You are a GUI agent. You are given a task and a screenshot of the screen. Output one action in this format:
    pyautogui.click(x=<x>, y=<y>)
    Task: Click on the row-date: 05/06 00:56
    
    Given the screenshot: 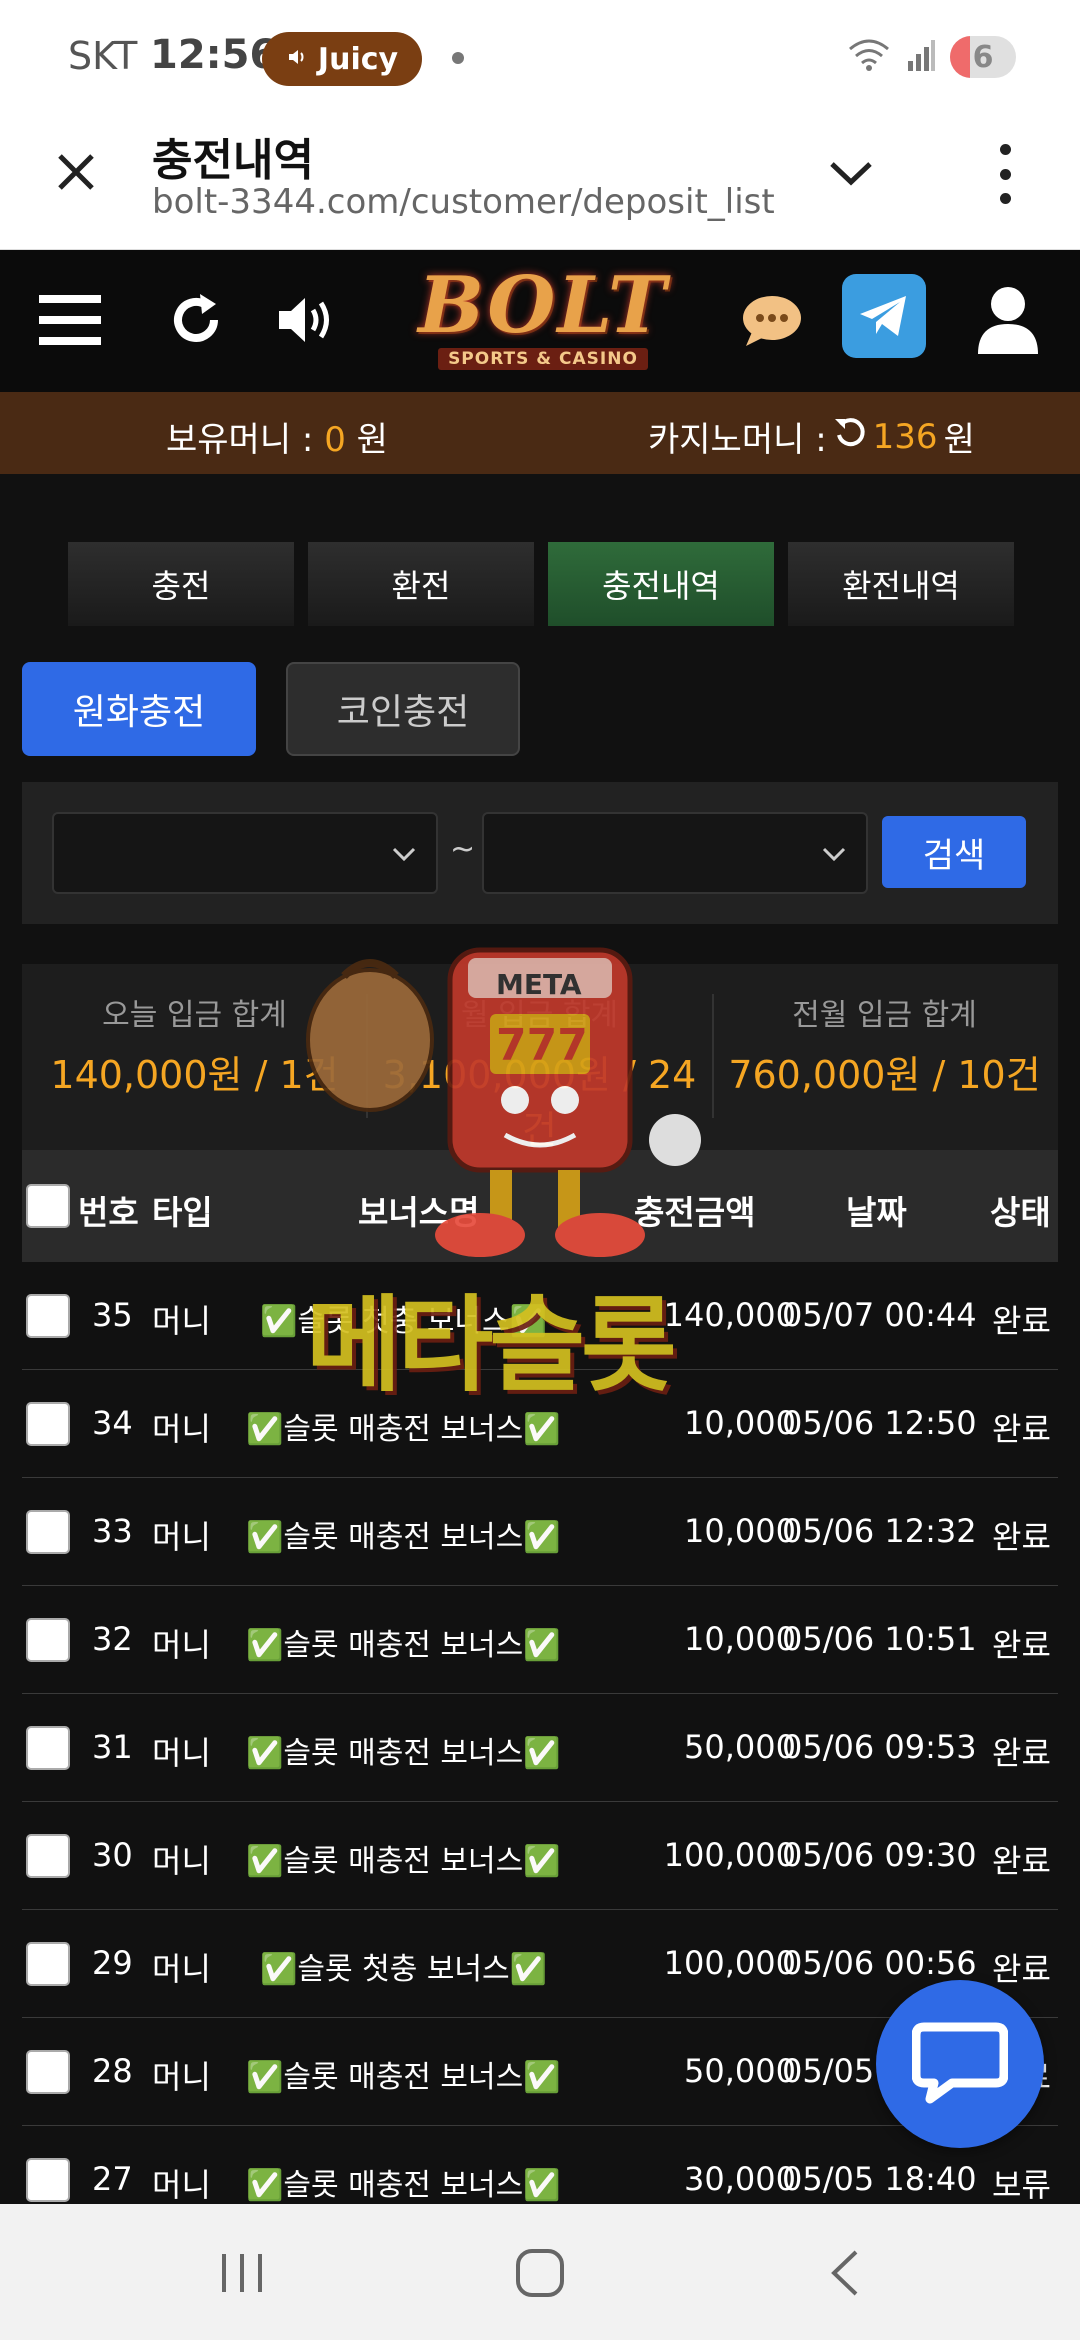 What is the action you would take?
    pyautogui.click(x=879, y=1963)
    